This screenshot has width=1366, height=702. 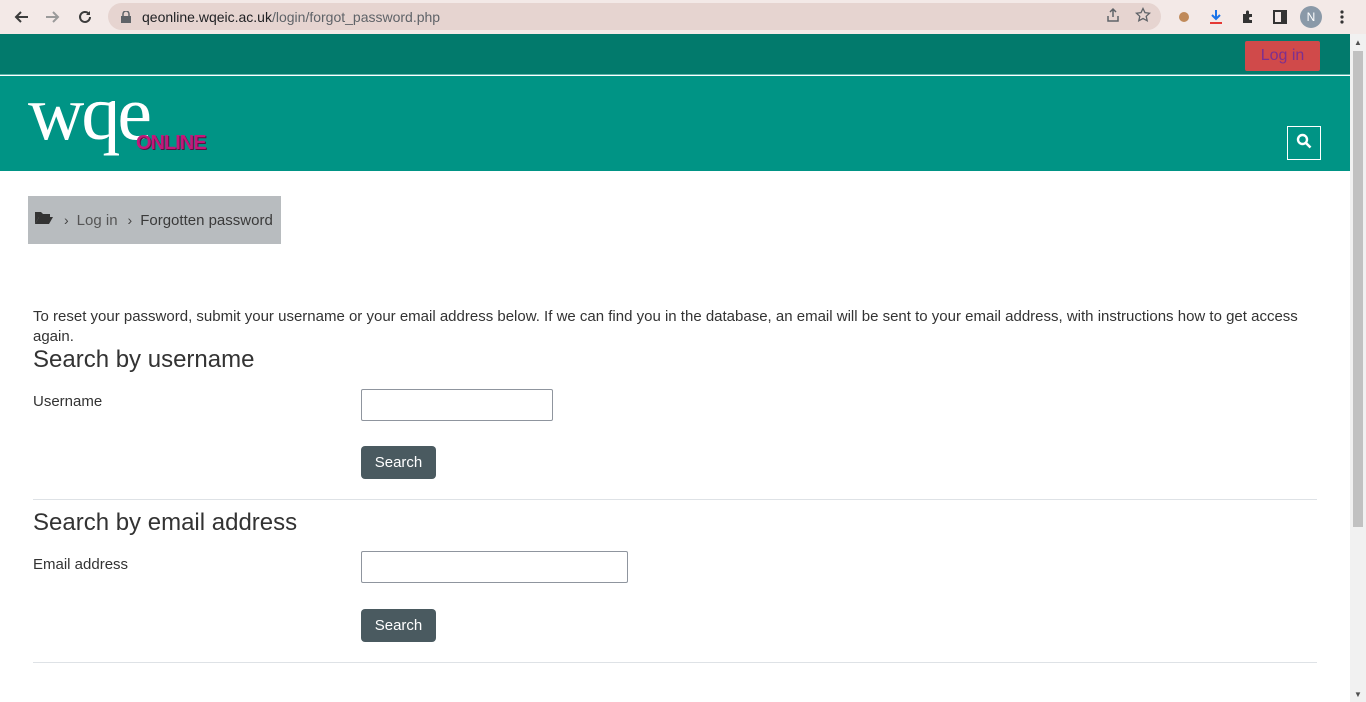 I want to click on username-input, so click(x=457, y=405).